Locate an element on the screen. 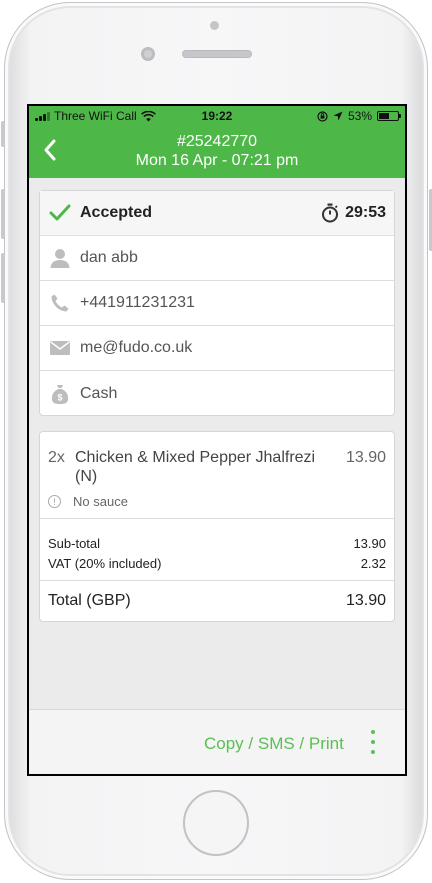 Image resolution: width=432 pixels, height=883 pixels. carrier-label: Three WiFi Call is located at coordinates (95, 116).